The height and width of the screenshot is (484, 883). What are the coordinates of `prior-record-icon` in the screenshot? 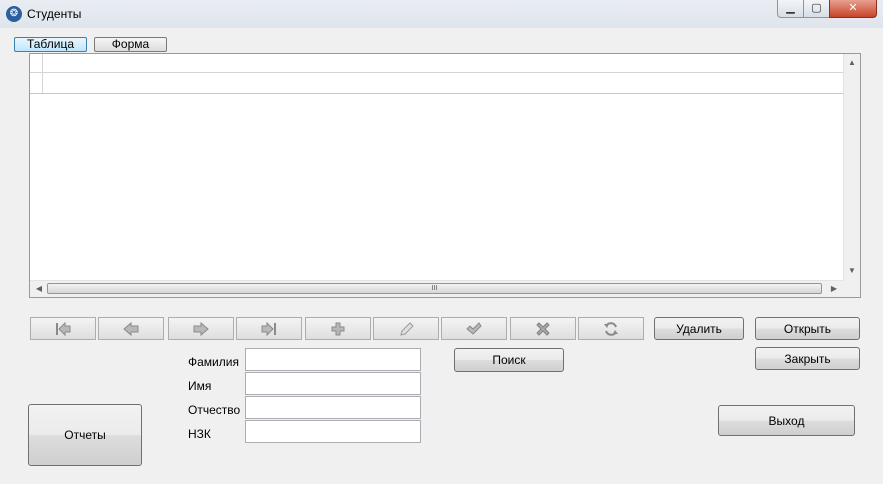 It's located at (131, 328).